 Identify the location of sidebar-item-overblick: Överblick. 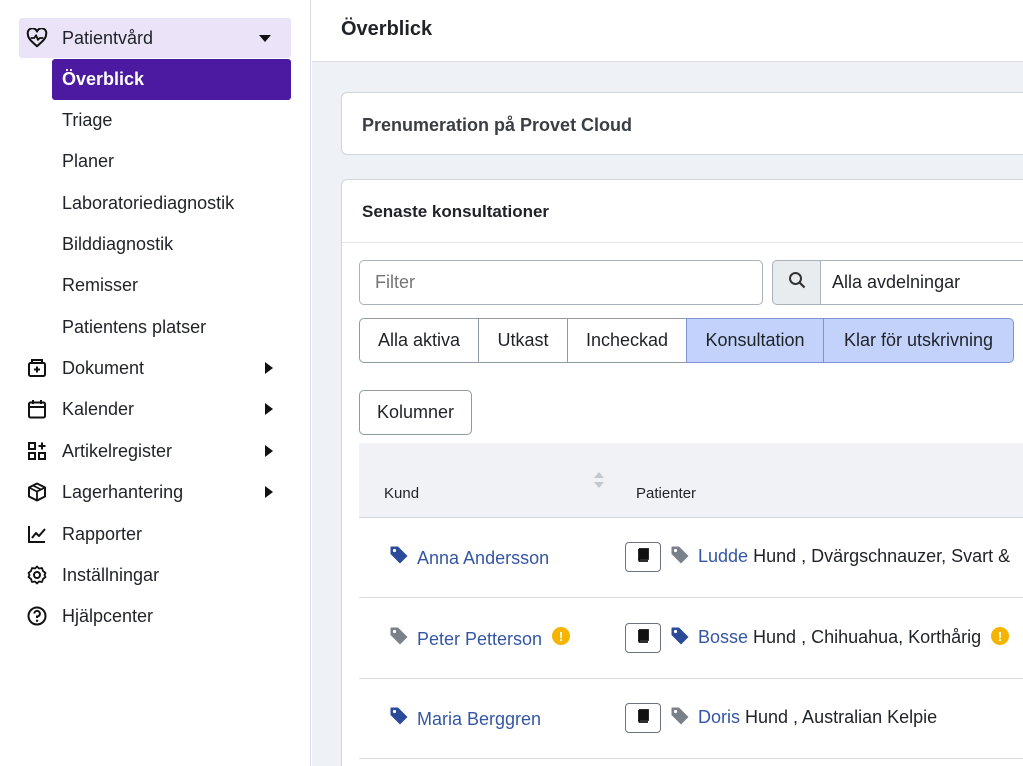
(171, 79).